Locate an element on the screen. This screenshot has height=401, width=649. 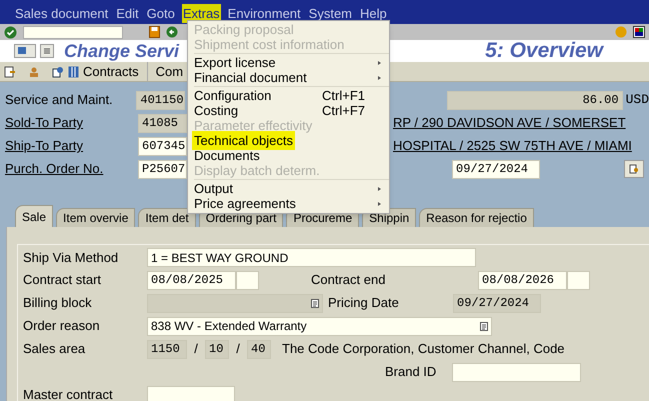
date-field: 09/27/2024 is located at coordinates (496, 169).